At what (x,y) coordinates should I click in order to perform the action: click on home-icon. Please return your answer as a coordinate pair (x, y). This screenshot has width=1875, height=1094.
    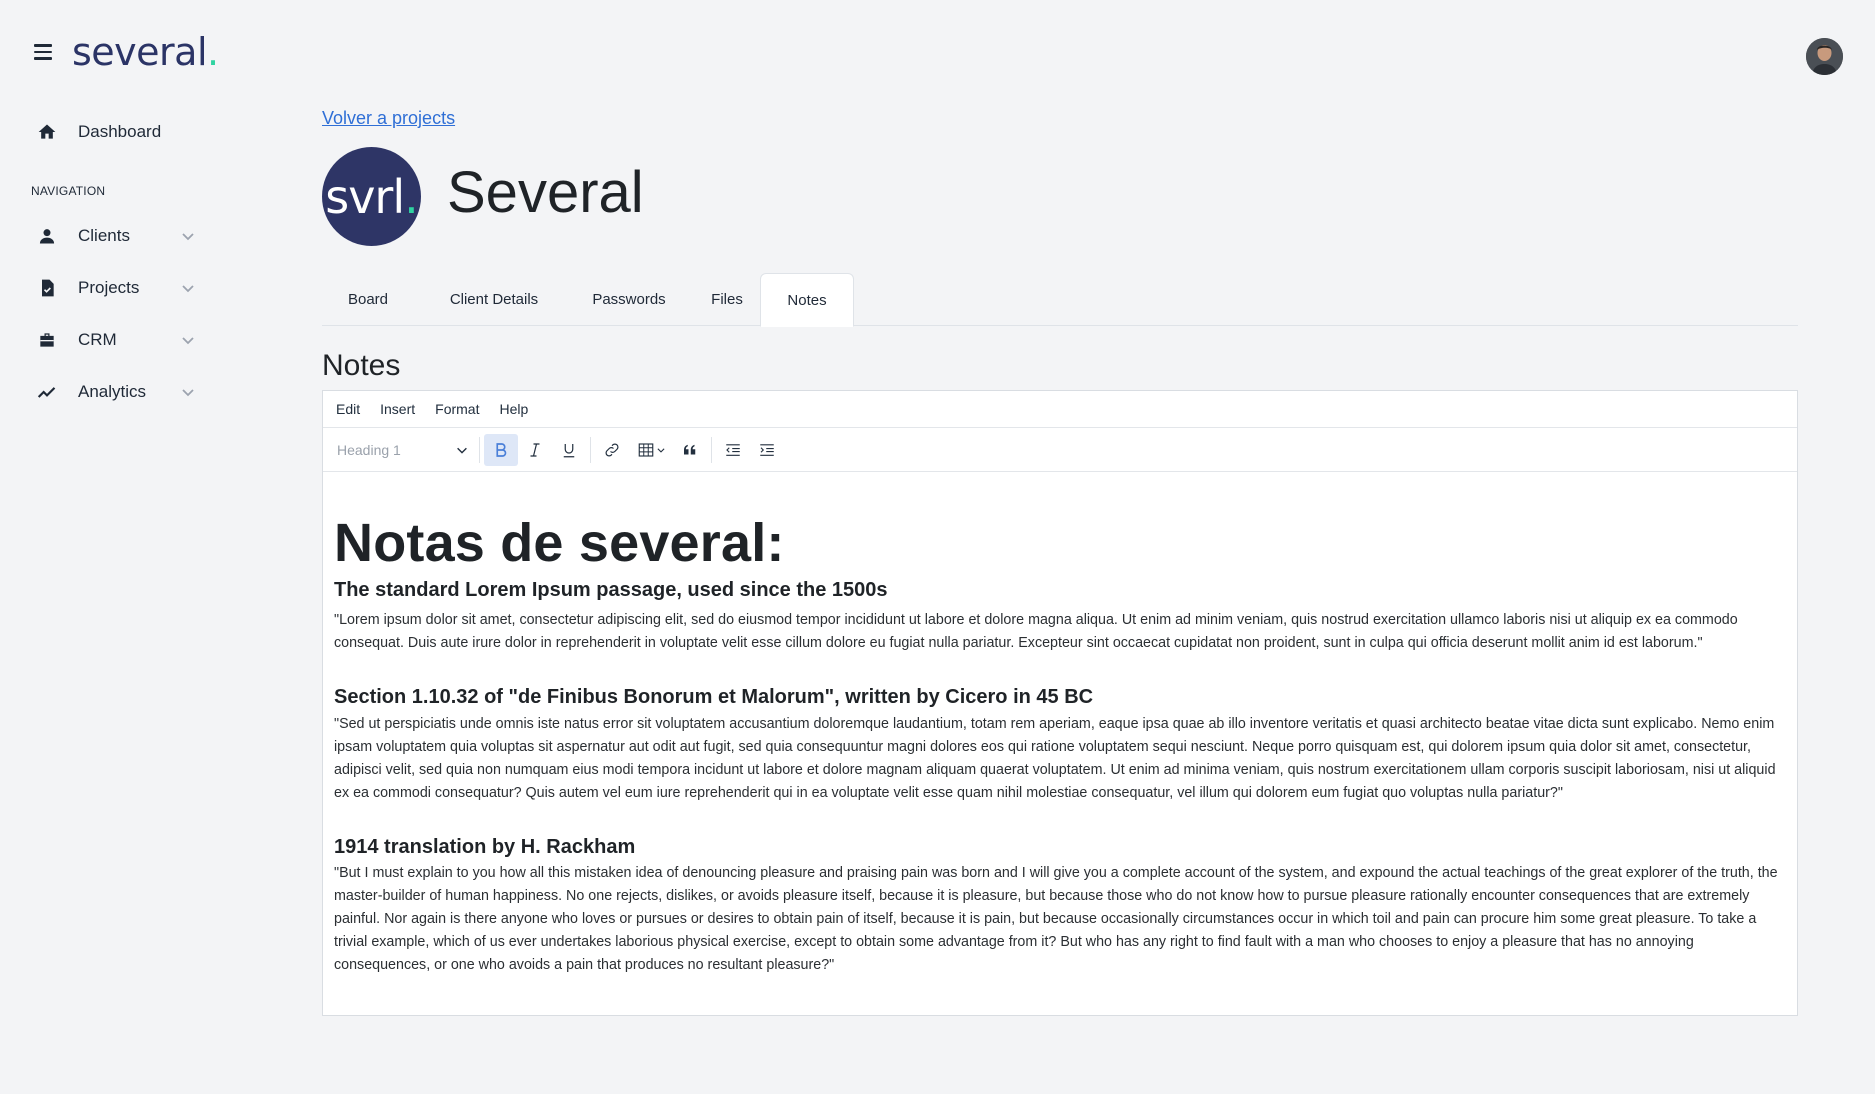
    Looking at the image, I should click on (47, 132).